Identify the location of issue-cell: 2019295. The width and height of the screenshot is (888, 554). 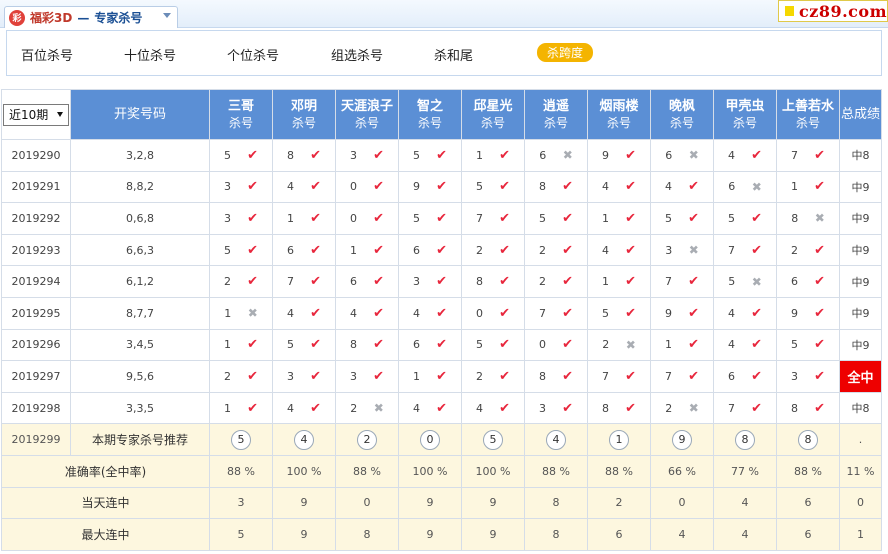
(36, 313).